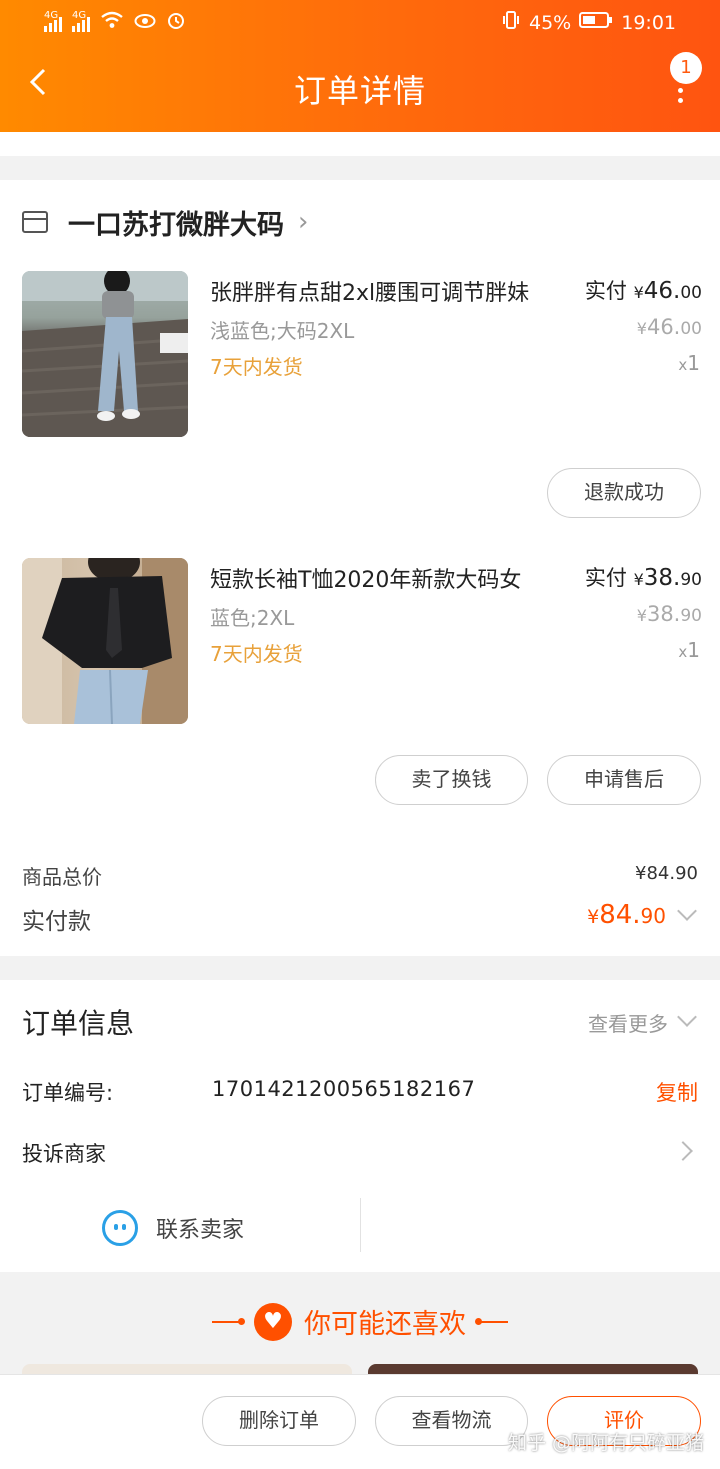 This screenshot has width=720, height=1469. I want to click on chat-face-icon, so click(120, 1228).